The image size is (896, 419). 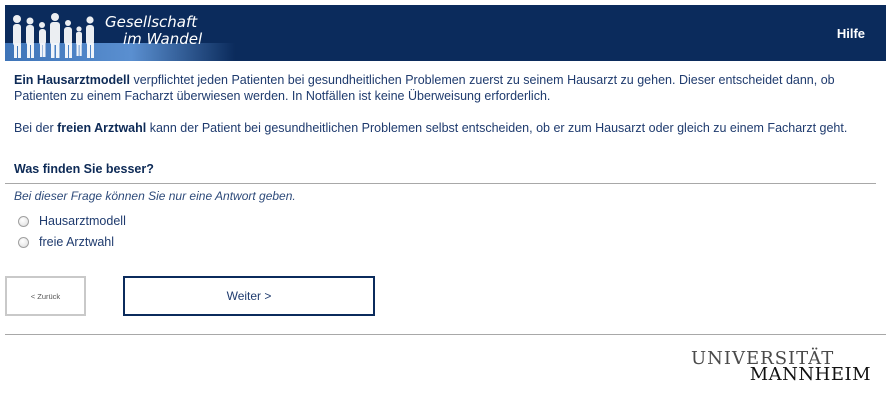 What do you see at coordinates (102, 128) in the screenshot?
I see `freie-arztwahl-term: freien Arztwahl` at bounding box center [102, 128].